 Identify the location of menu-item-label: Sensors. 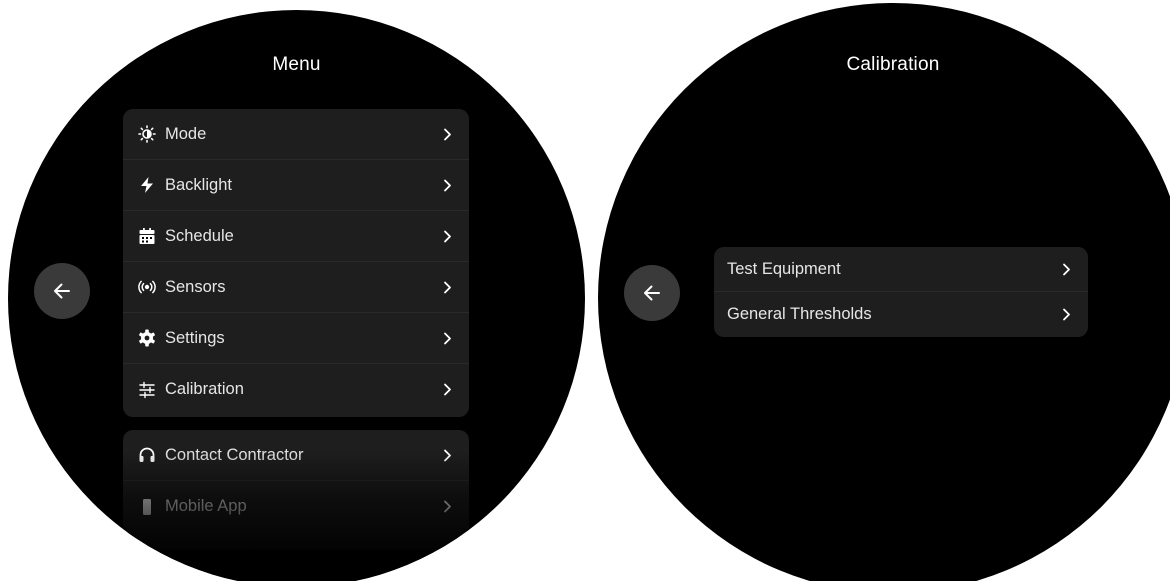
(195, 286).